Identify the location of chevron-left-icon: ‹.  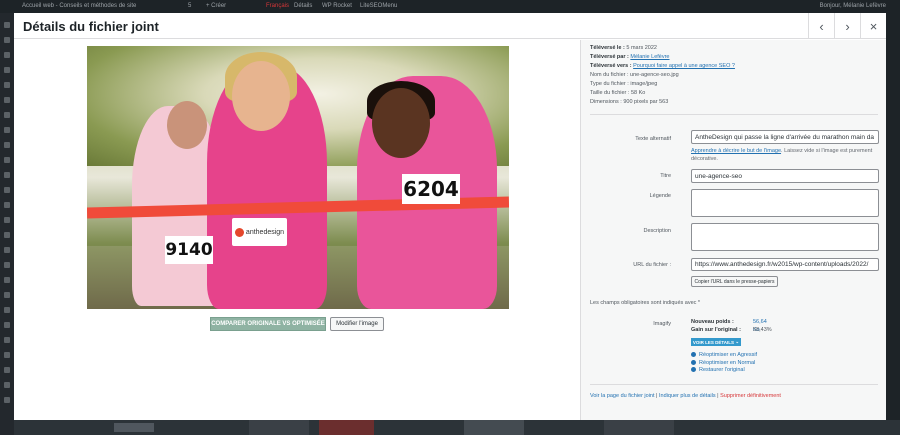
(821, 26).